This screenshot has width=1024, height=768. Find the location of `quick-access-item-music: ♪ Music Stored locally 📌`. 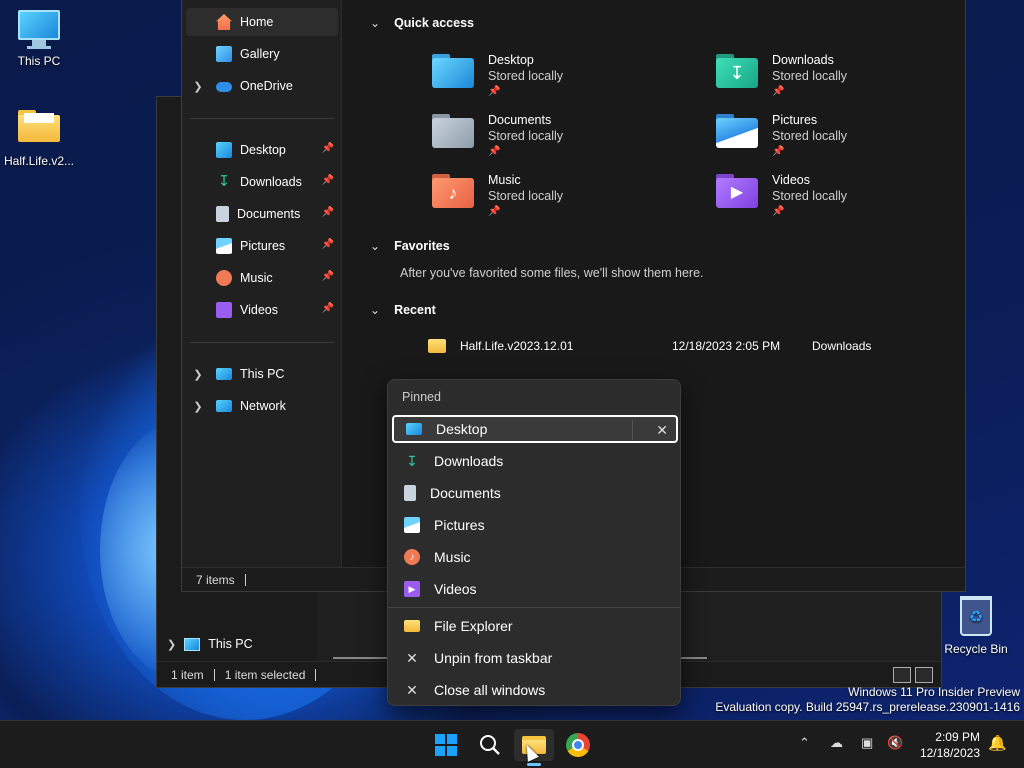

quick-access-item-music: ♪ Music Stored locally 📌 is located at coordinates (560, 200).